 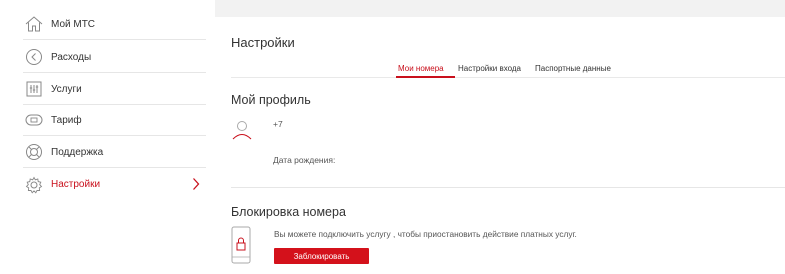 I want to click on sidebar-item-label: Тариф, so click(x=66, y=120).